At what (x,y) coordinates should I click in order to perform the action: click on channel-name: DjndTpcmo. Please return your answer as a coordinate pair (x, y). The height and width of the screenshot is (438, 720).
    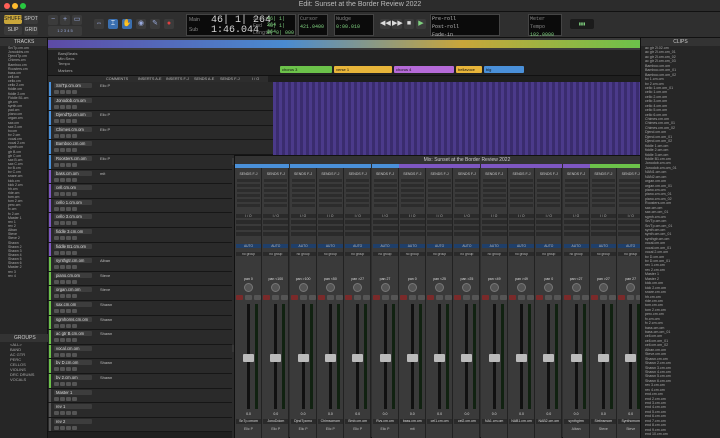
    Looking at the image, I should click on (303, 421).